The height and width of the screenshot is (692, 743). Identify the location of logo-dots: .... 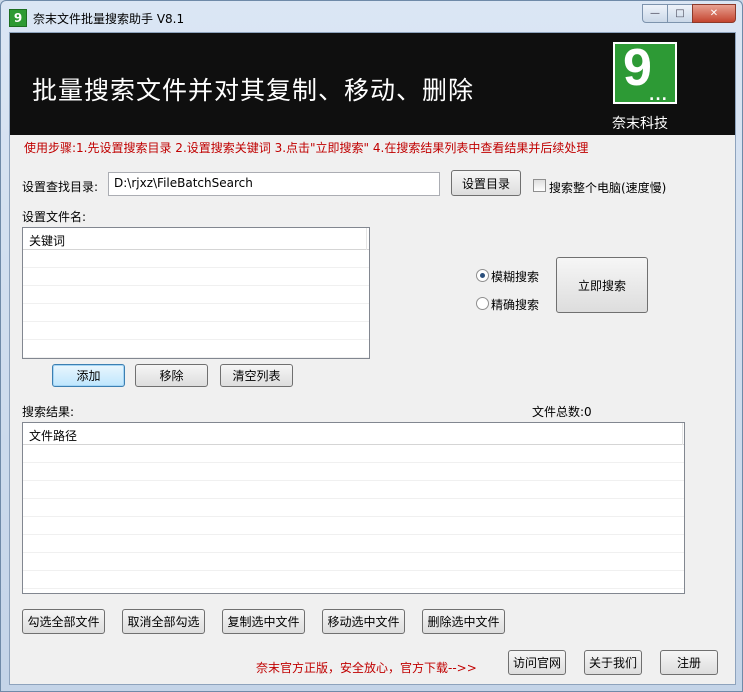
(658, 96).